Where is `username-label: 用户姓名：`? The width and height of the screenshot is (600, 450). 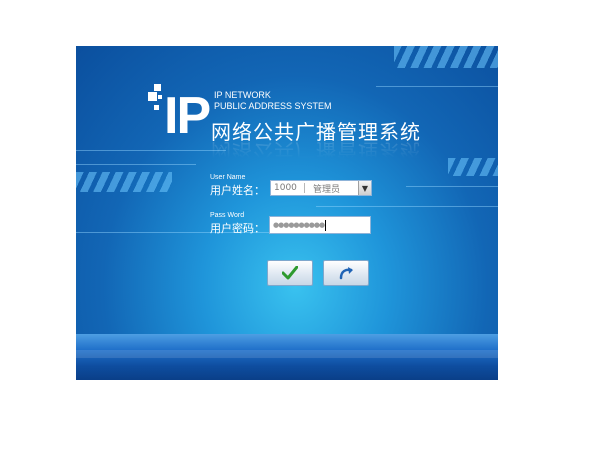 username-label: 用户姓名： is located at coordinates (237, 190).